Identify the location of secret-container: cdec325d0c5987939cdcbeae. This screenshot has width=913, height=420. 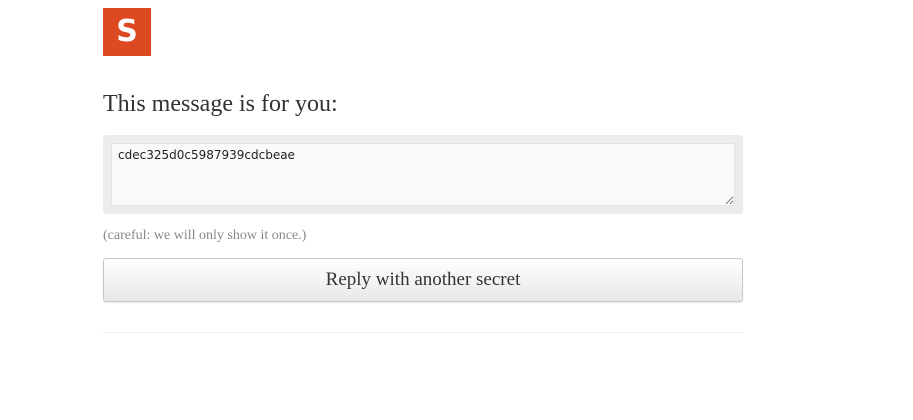
(423, 174).